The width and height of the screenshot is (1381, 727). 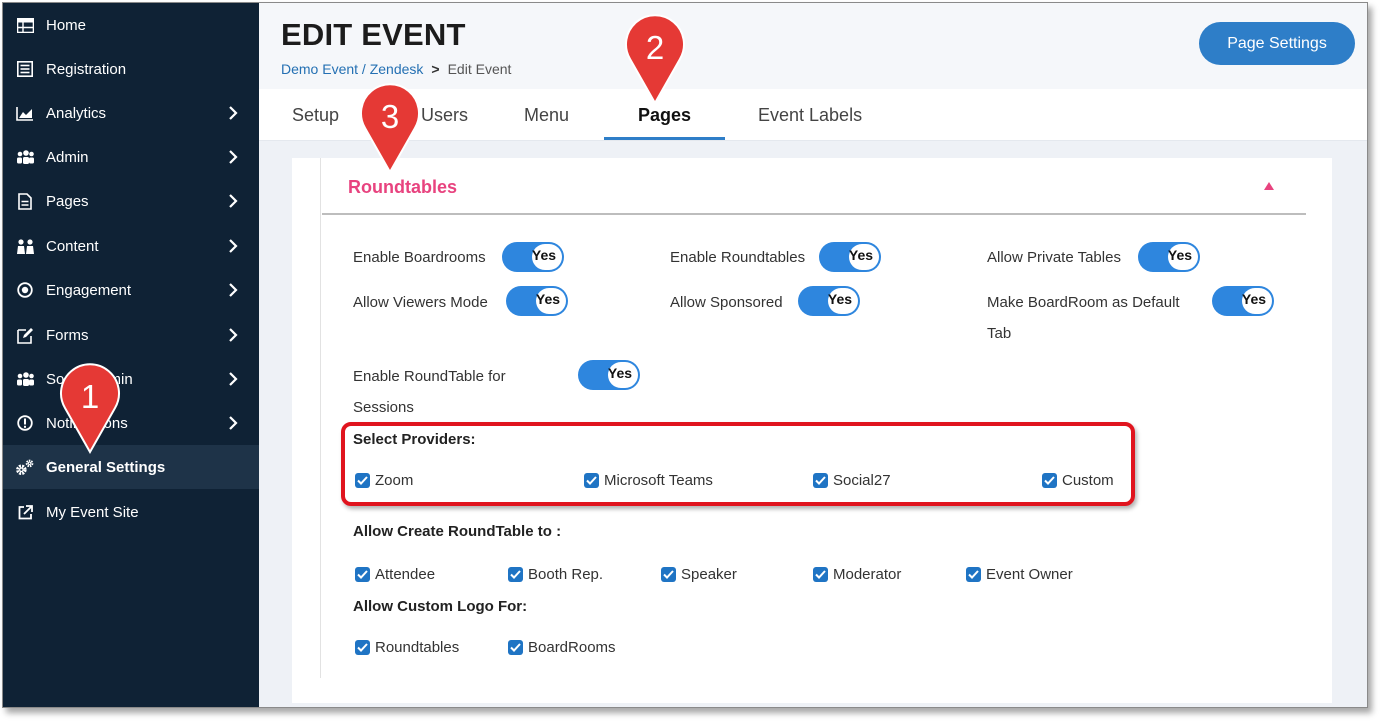 What do you see at coordinates (106, 467) in the screenshot?
I see `sidebar-item-label: General Settings` at bounding box center [106, 467].